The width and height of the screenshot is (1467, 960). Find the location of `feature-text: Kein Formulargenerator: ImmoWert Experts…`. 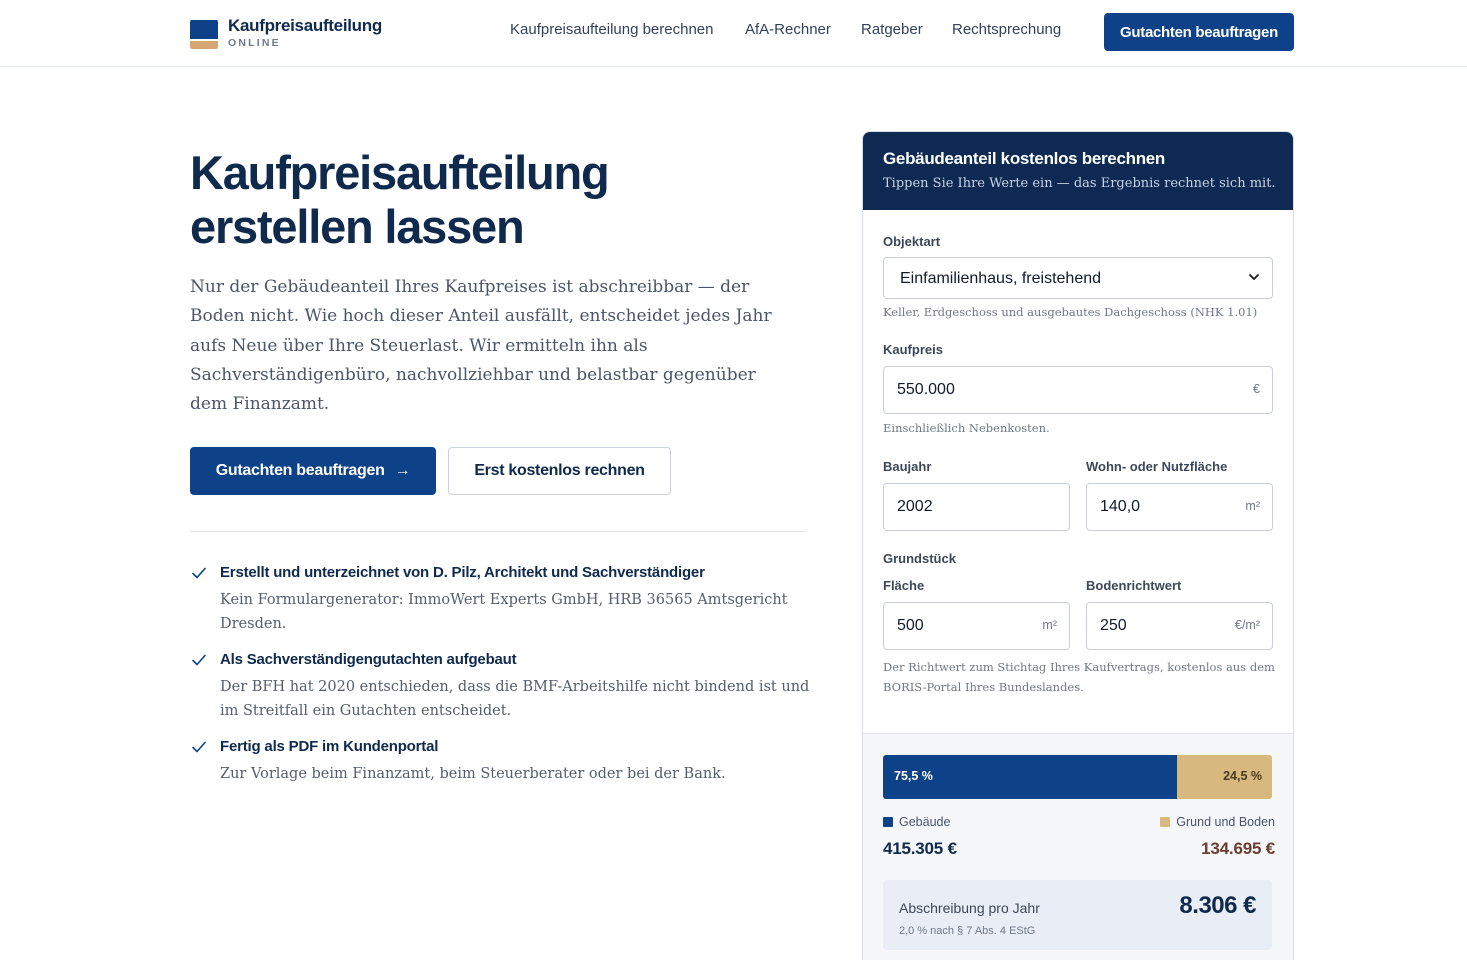

feature-text: Kein Formulargenerator: ImmoWert Experts… is located at coordinates (504, 612).